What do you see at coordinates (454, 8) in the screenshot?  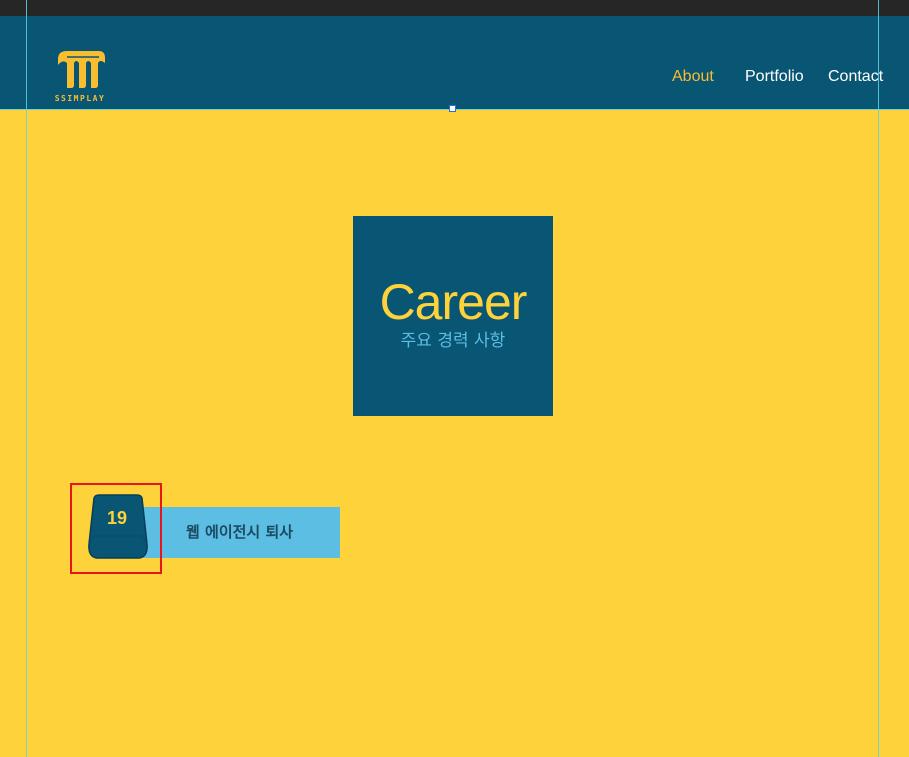 I see `window-top-bar` at bounding box center [454, 8].